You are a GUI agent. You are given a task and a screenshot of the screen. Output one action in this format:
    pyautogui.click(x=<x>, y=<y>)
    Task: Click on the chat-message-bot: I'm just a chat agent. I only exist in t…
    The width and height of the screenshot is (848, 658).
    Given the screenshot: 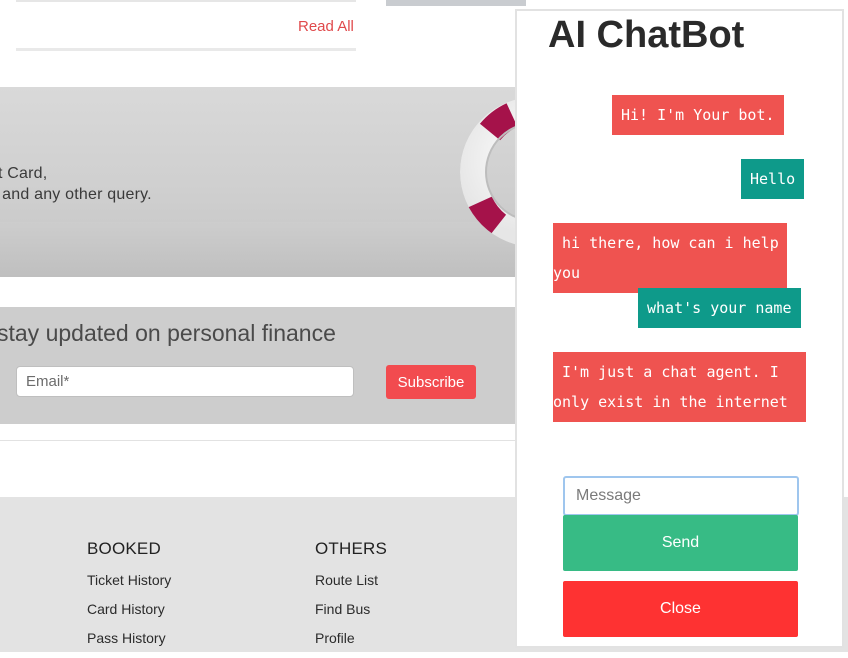 What is the action you would take?
    pyautogui.click(x=679, y=387)
    